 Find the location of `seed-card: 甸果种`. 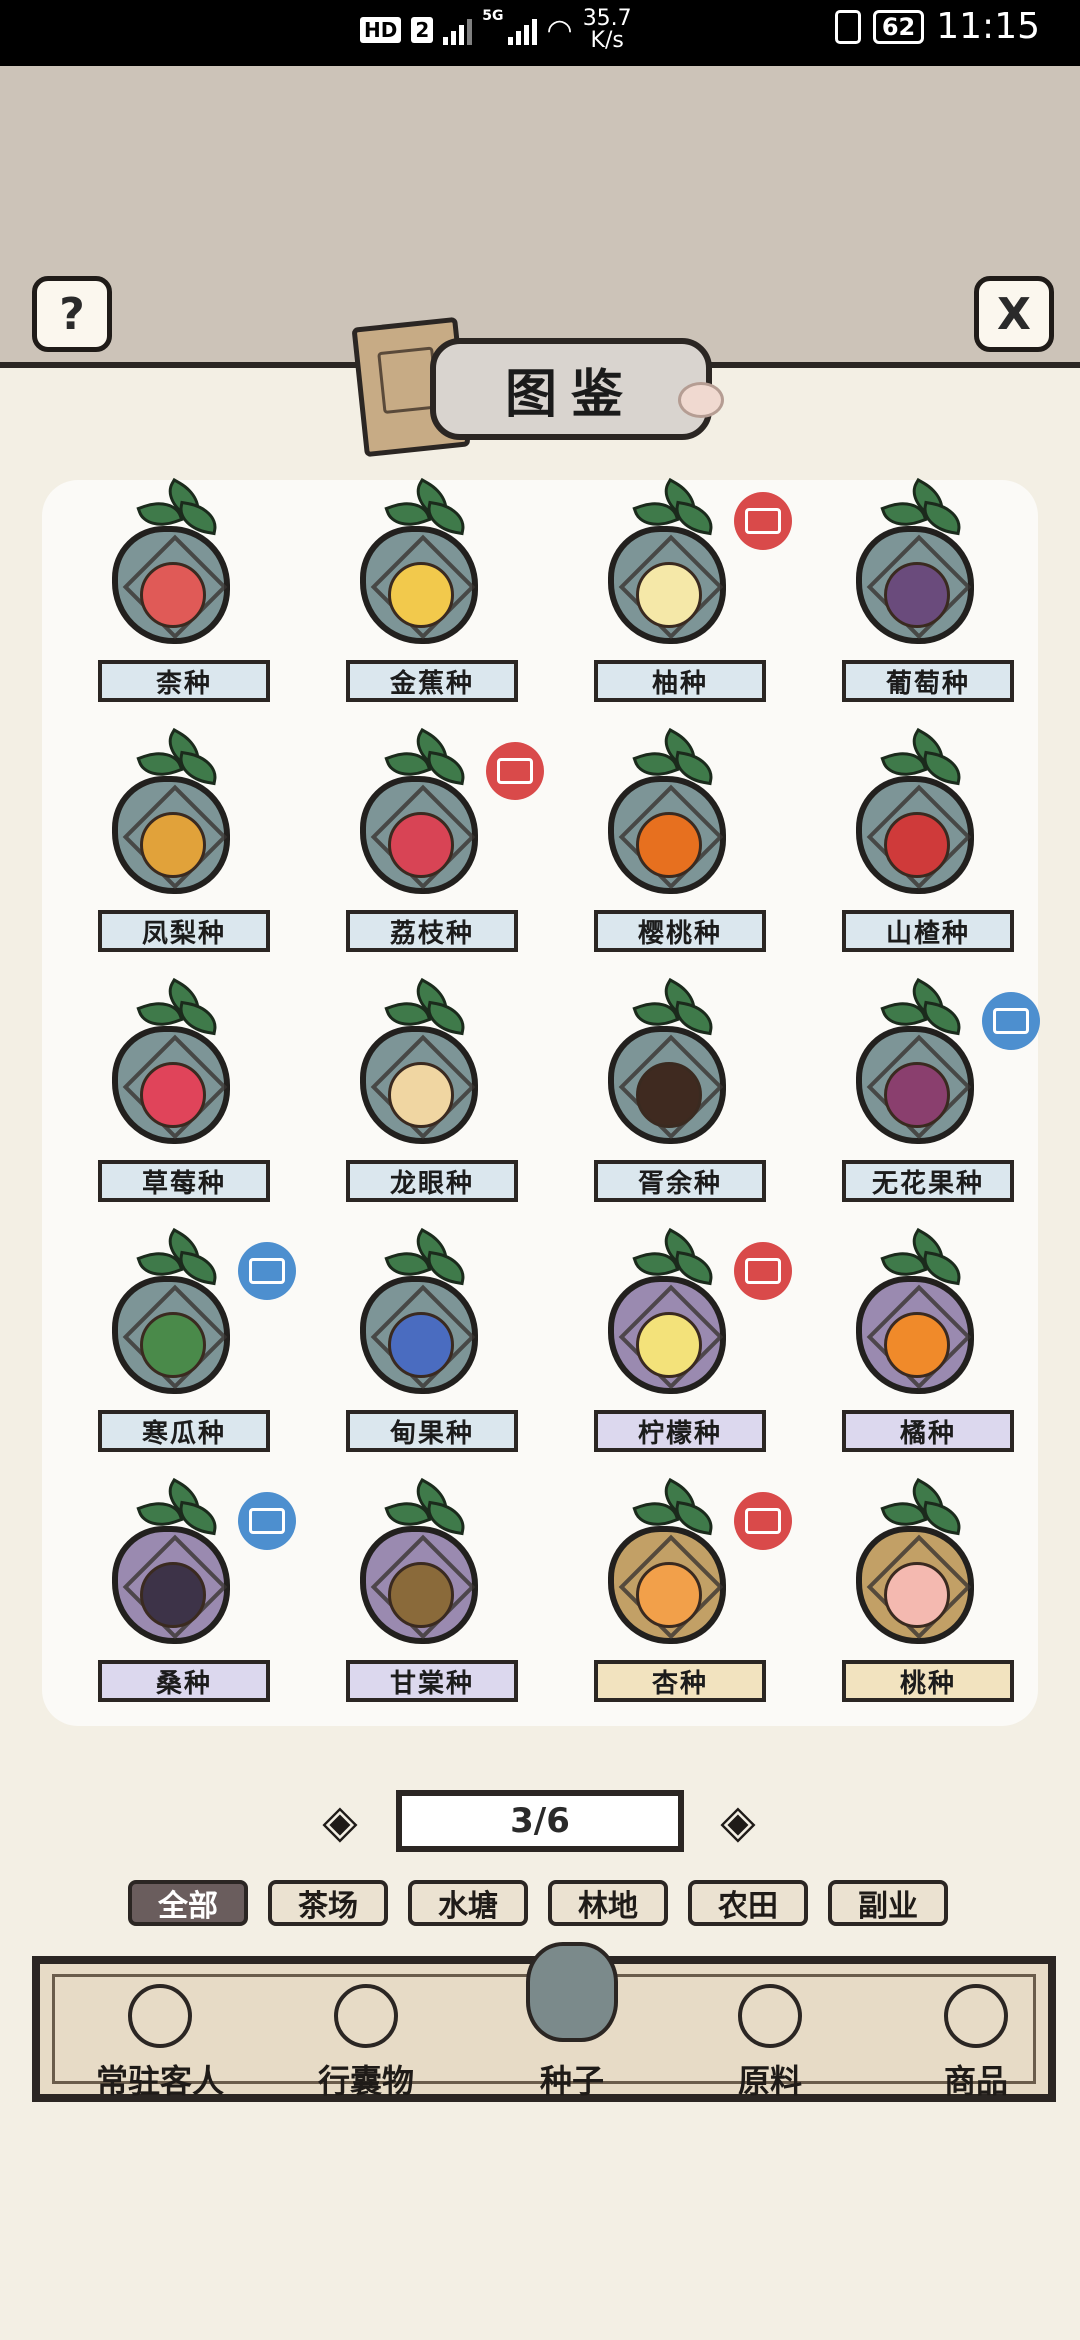

seed-card: 甸果种 is located at coordinates (420, 1339).